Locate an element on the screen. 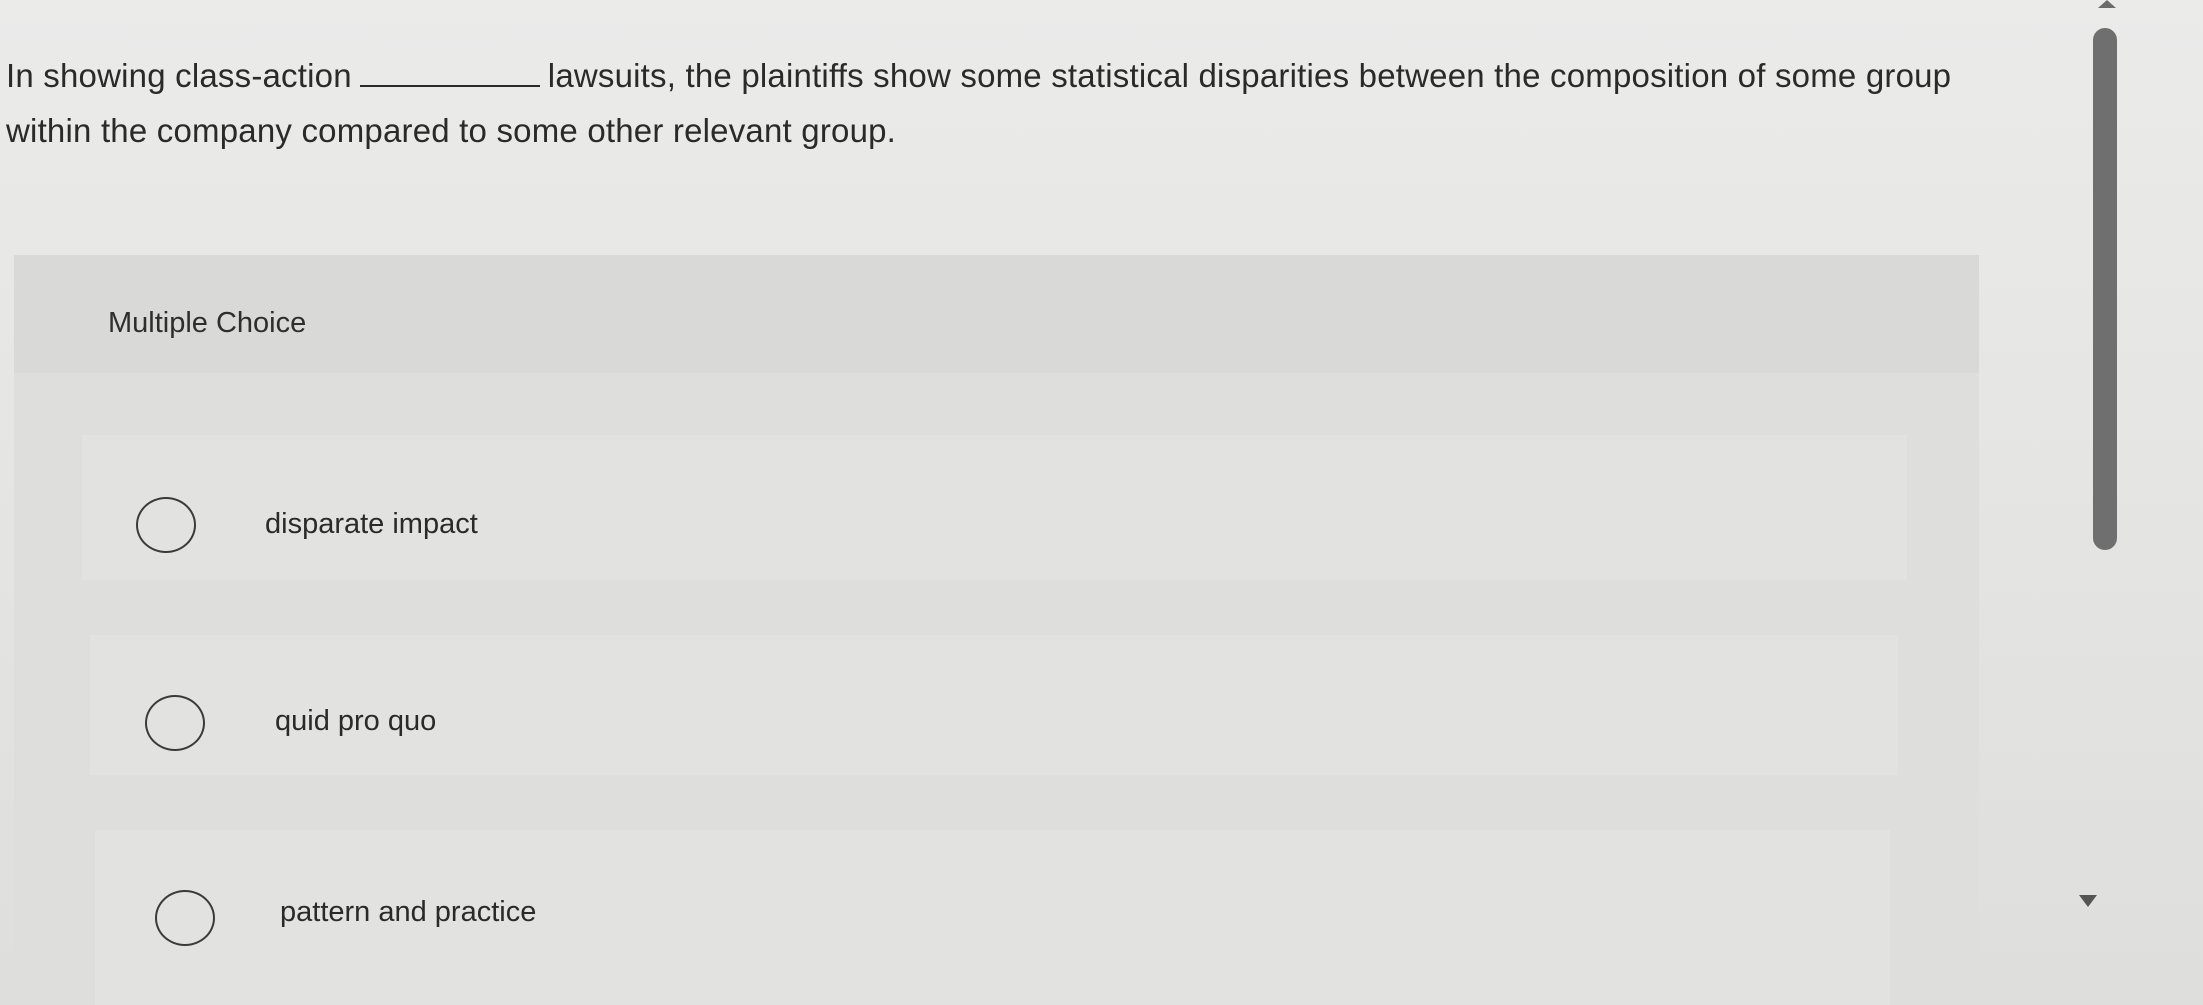  option-pattern-and-practice: pattern and practice is located at coordinates (992, 917).